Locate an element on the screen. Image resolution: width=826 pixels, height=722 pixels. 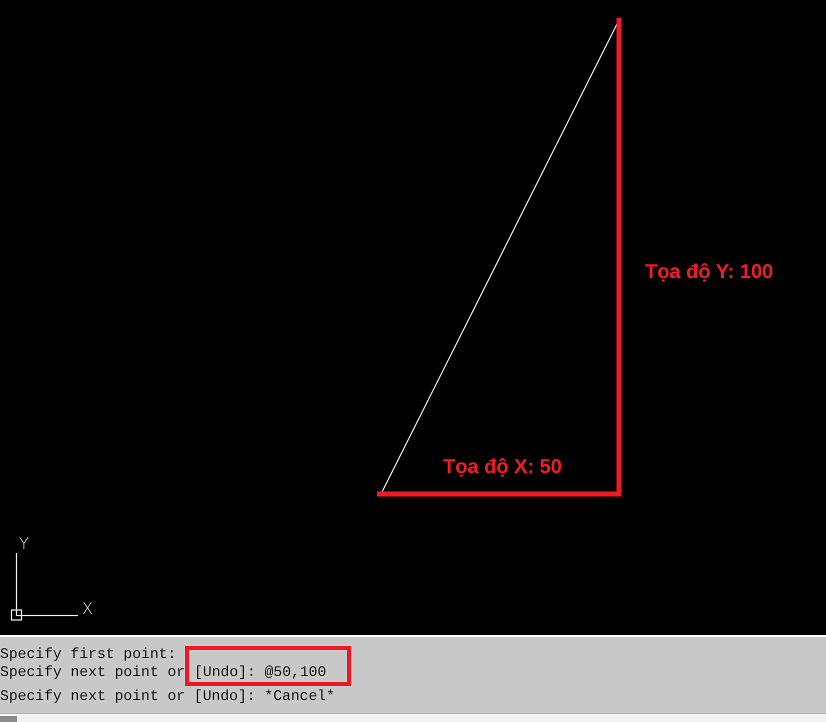
command-line-text: Specify first point: is located at coordinates (88, 655).